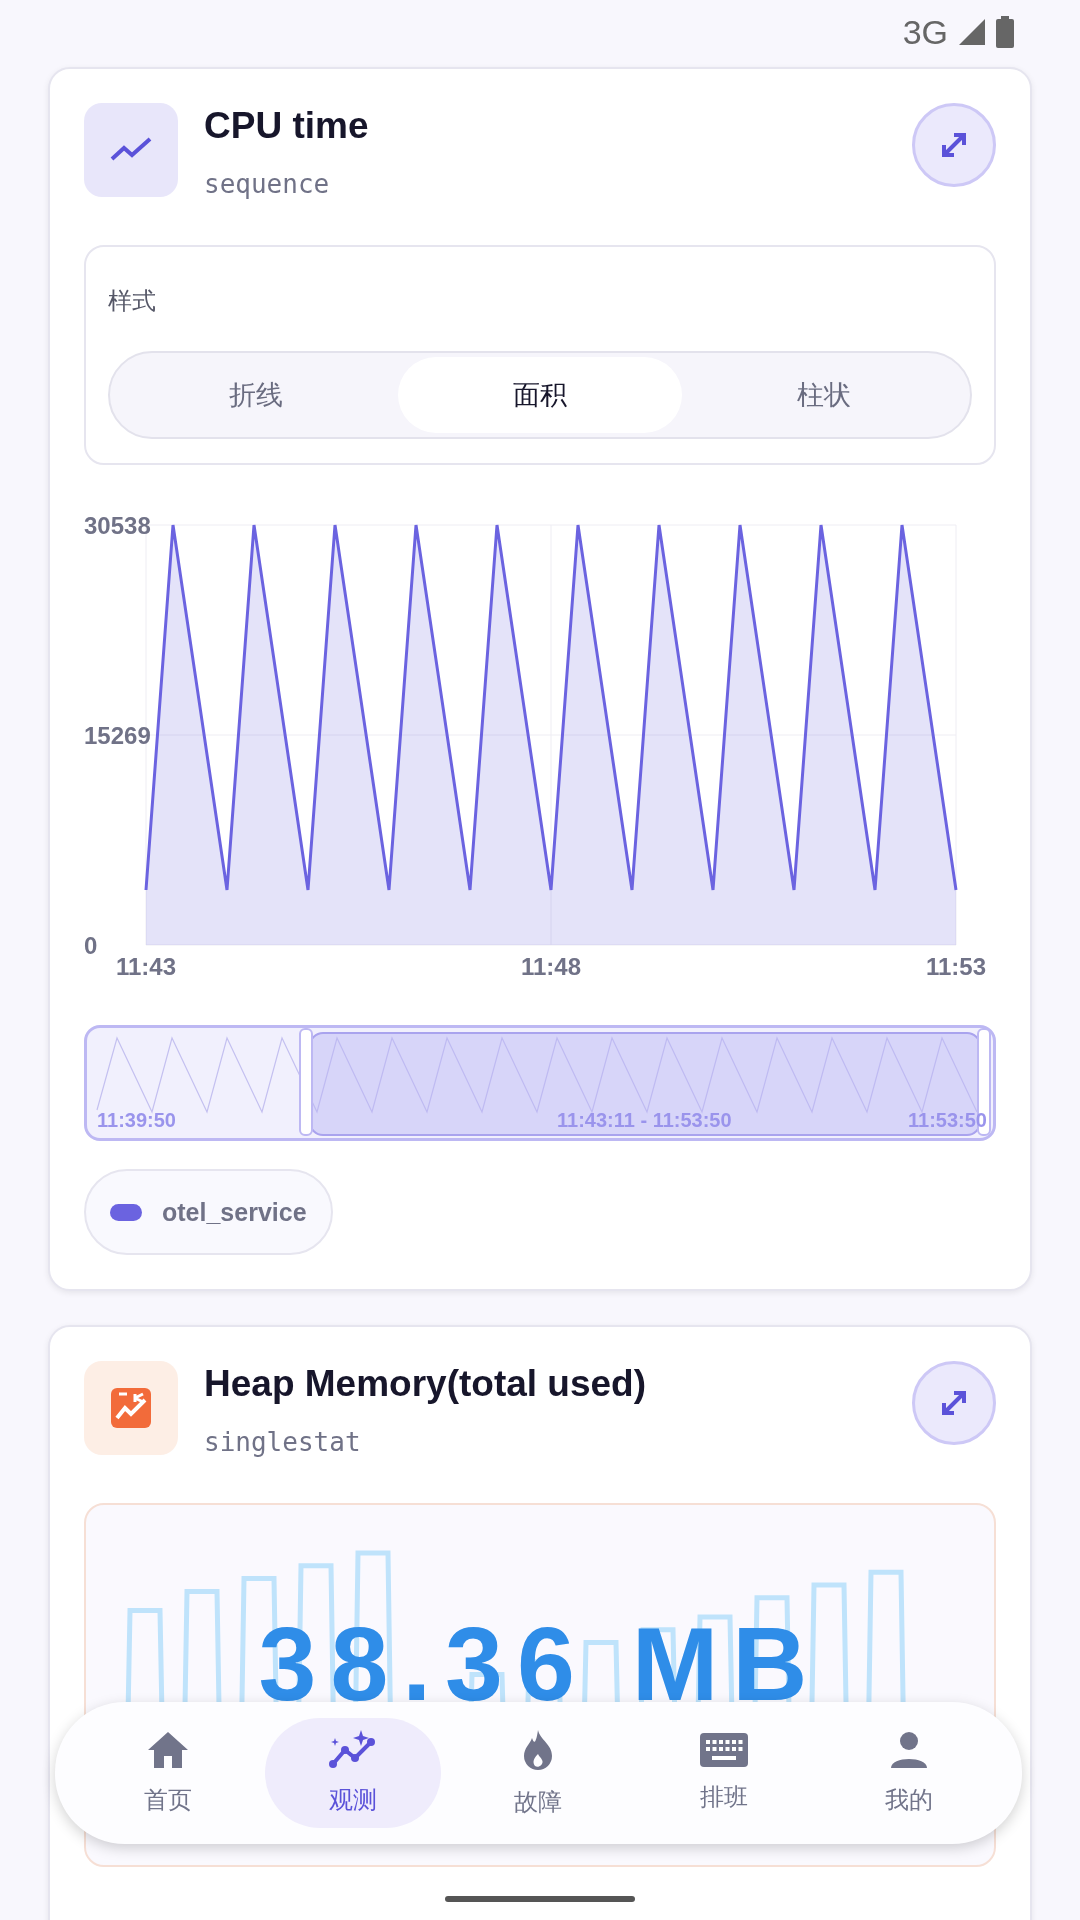  I want to click on x-axis-label: 11:48, so click(551, 966).